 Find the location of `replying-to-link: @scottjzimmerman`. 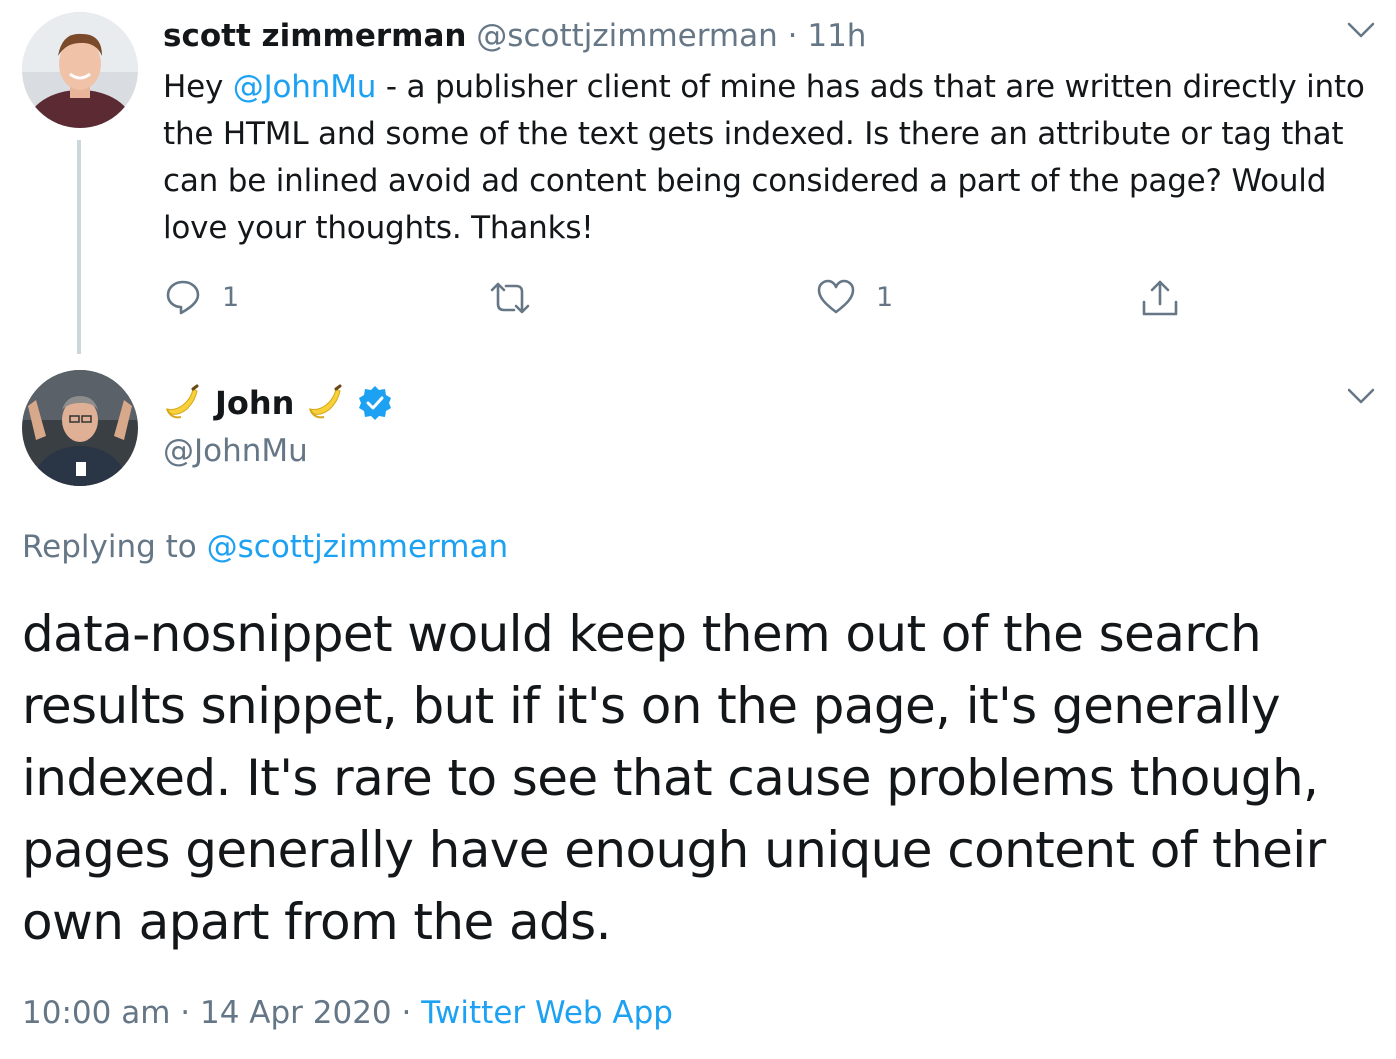

replying-to-link: @scottjzimmerman is located at coordinates (357, 547).